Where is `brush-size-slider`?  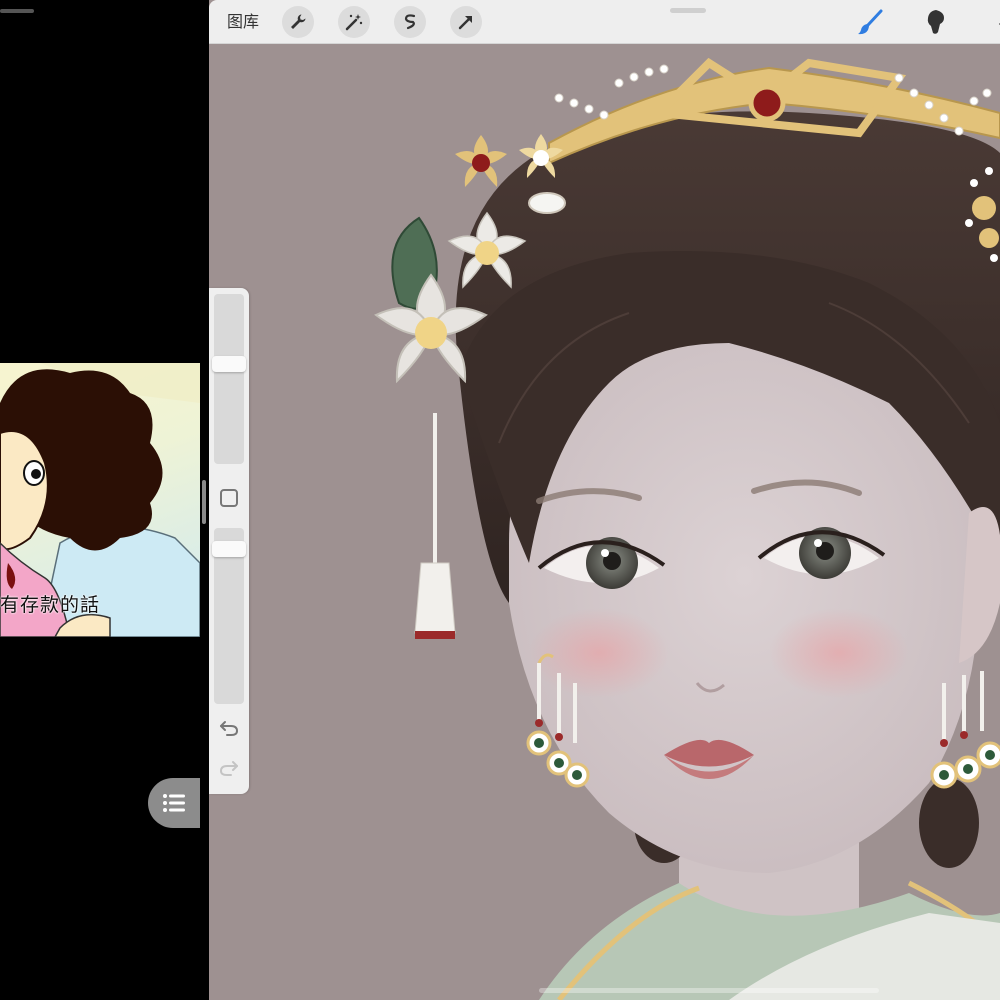
brush-size-slider is located at coordinates (229, 379).